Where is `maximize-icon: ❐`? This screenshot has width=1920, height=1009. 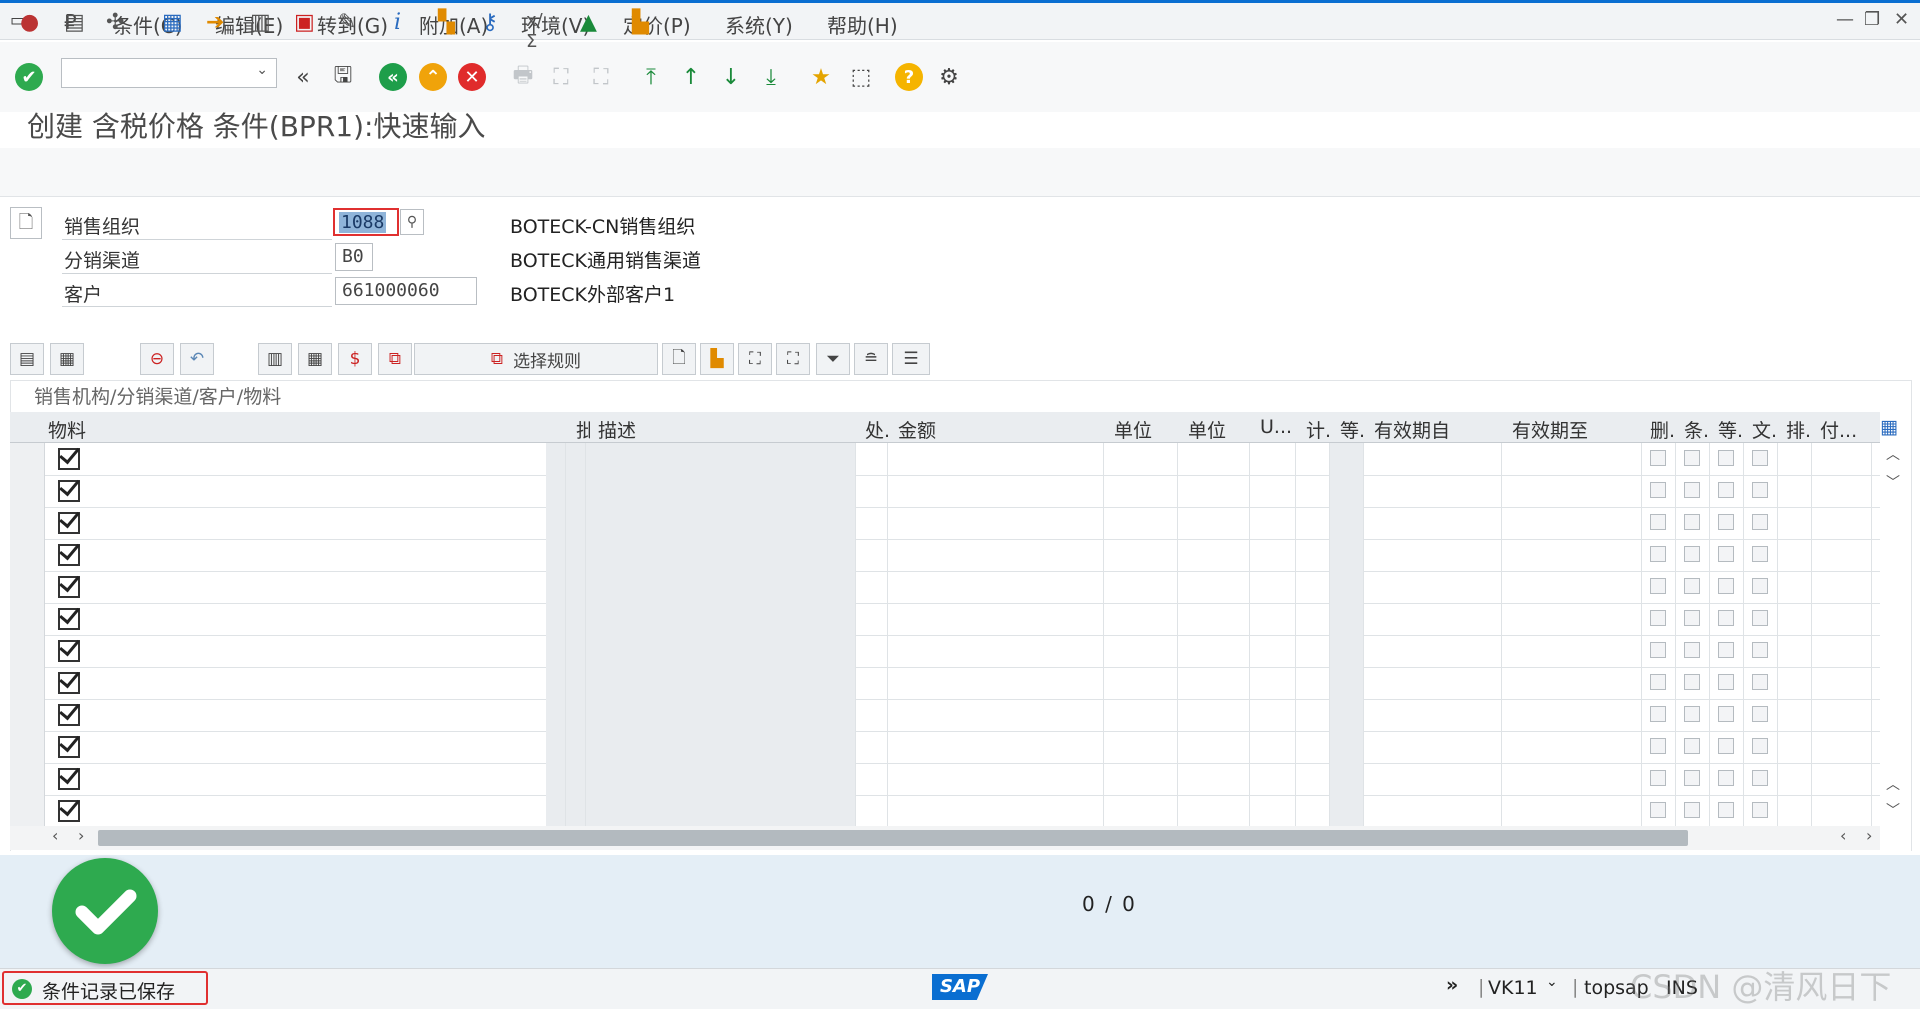
maximize-icon: ❐ is located at coordinates (1872, 19).